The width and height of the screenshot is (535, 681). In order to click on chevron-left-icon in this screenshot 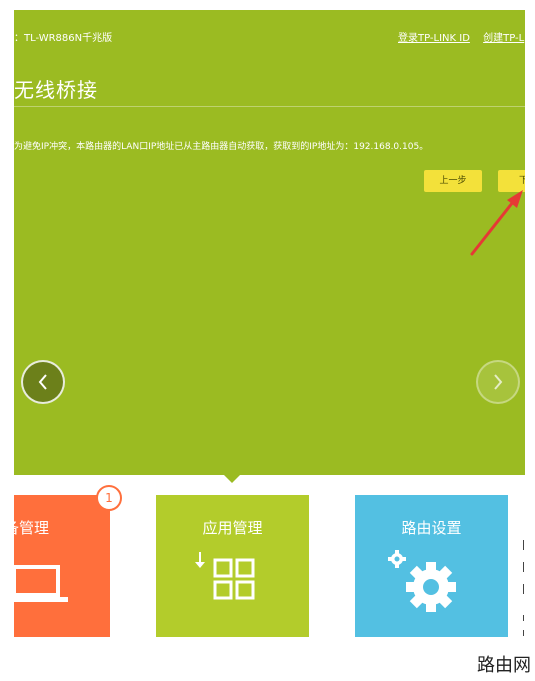, I will do `click(42, 382)`.